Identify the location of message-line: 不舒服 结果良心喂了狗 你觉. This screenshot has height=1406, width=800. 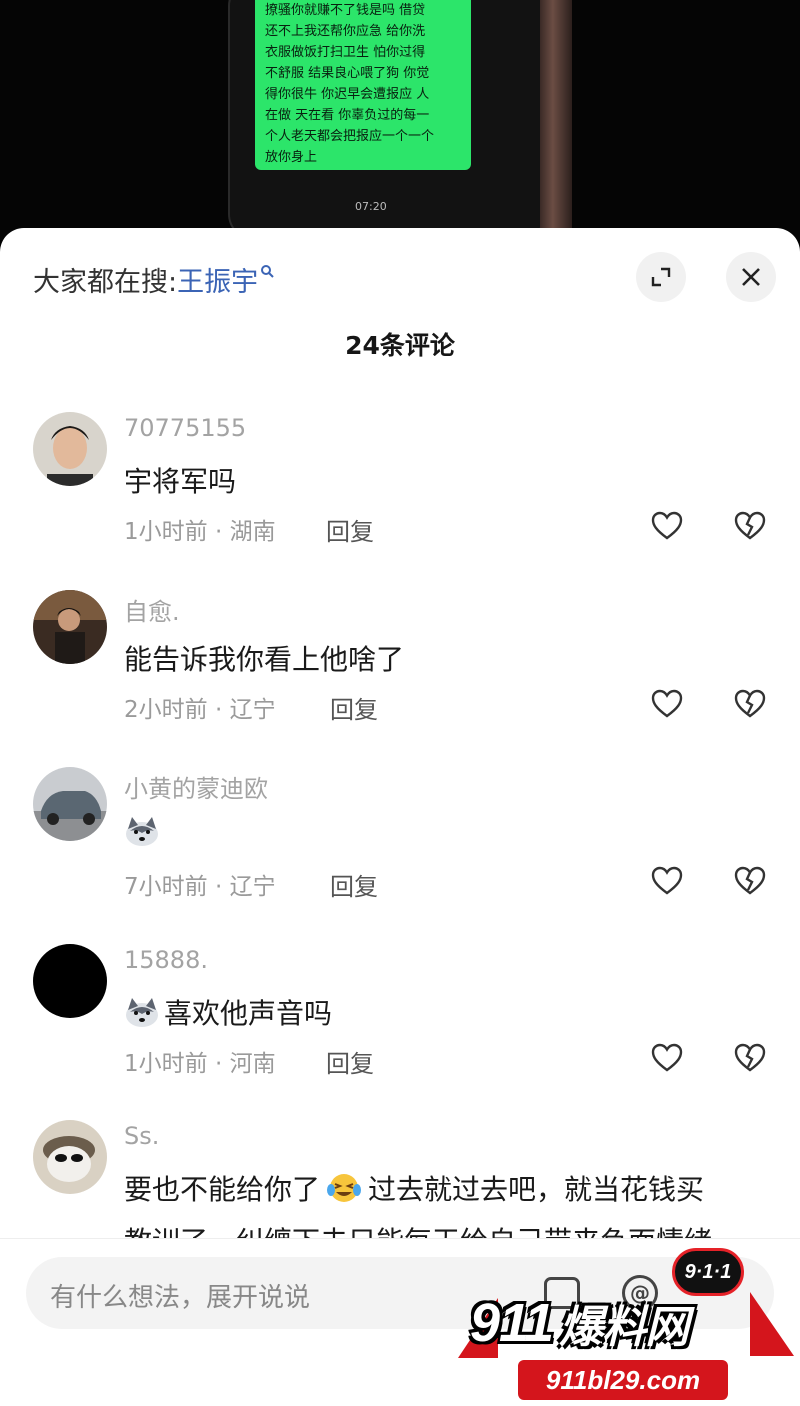
(347, 73).